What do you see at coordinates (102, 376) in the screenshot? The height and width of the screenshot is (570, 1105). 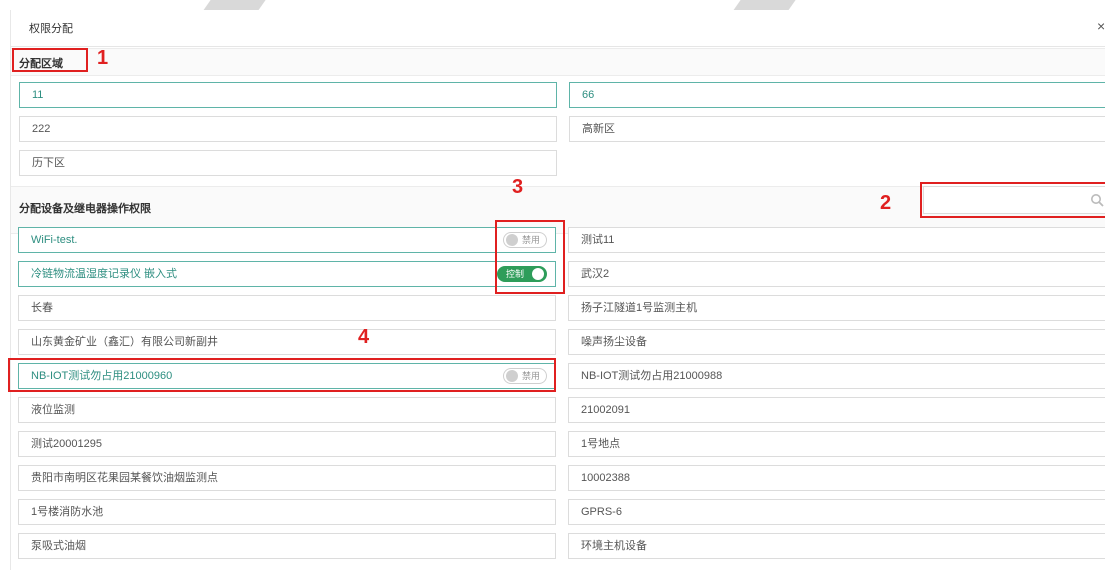 I see `device-label: NB-IOT测试勿占用21000960` at bounding box center [102, 376].